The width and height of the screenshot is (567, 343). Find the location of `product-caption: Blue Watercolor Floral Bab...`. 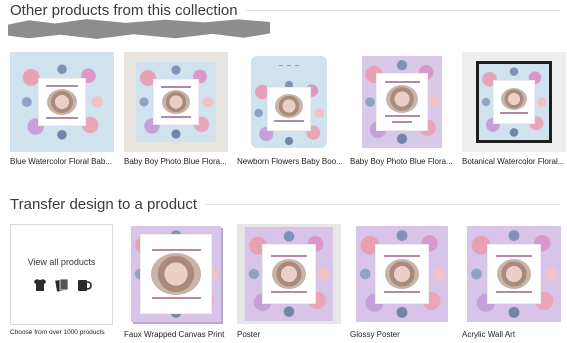

product-caption: Blue Watercolor Floral Bab... is located at coordinates (63, 161).